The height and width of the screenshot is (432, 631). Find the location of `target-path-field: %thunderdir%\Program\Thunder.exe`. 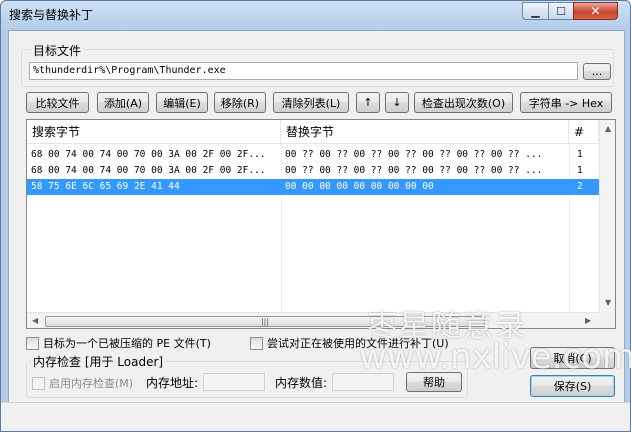

target-path-field: %thunderdir%\Program\Thunder.exe is located at coordinates (303, 71).